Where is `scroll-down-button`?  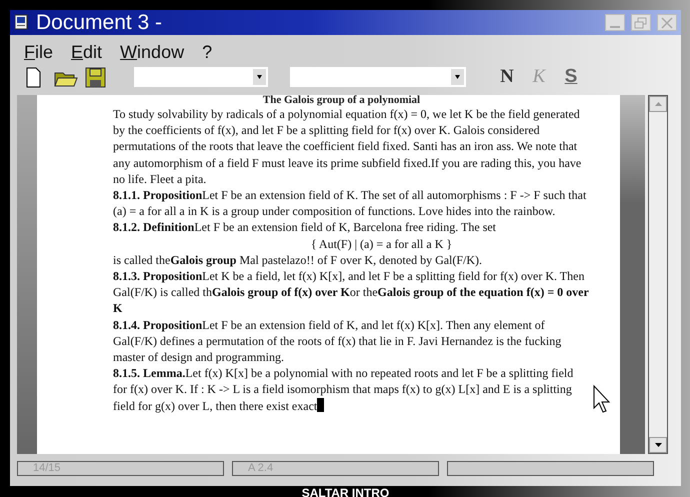 scroll-down-button is located at coordinates (658, 445).